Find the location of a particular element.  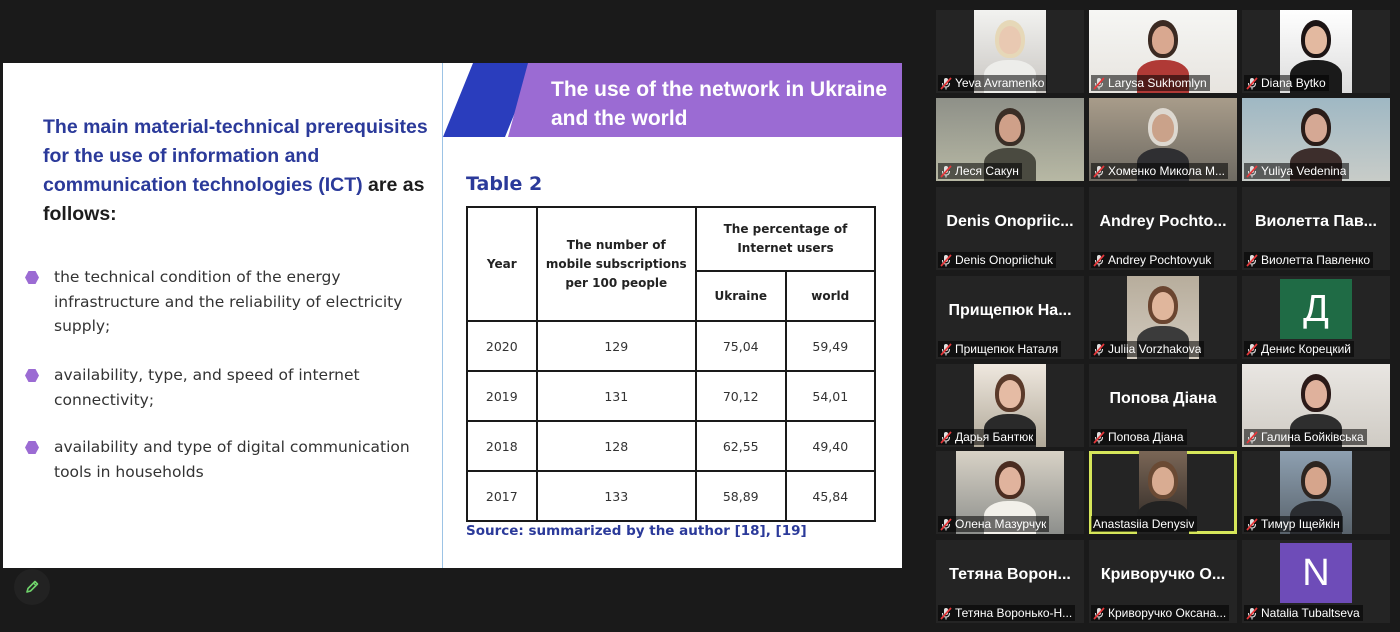

cell-ukraine: 70,12 is located at coordinates (740, 396).